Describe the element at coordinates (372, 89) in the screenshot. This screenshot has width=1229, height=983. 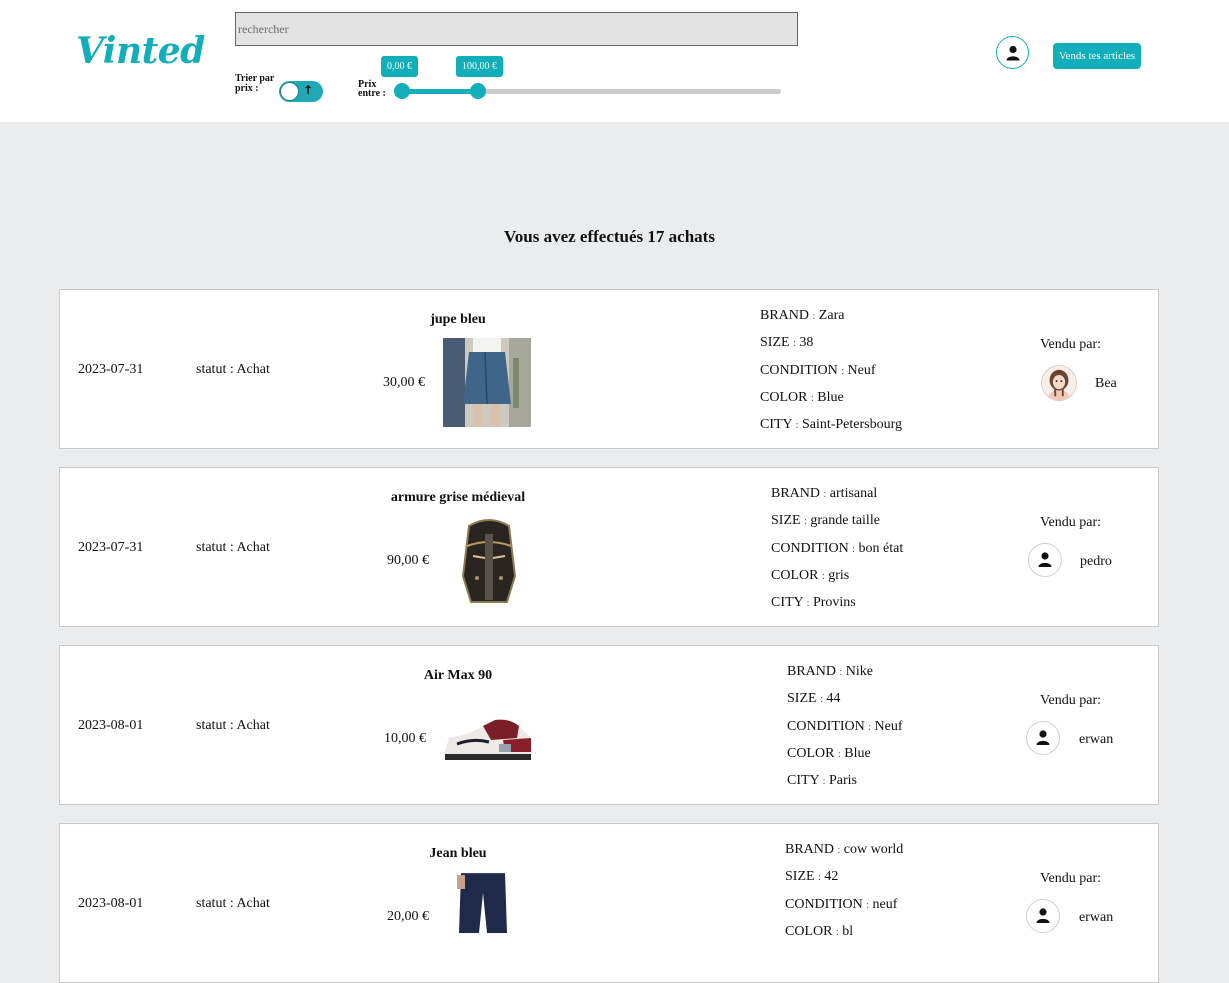
I see `price-range-label: Prix entre :` at that location.